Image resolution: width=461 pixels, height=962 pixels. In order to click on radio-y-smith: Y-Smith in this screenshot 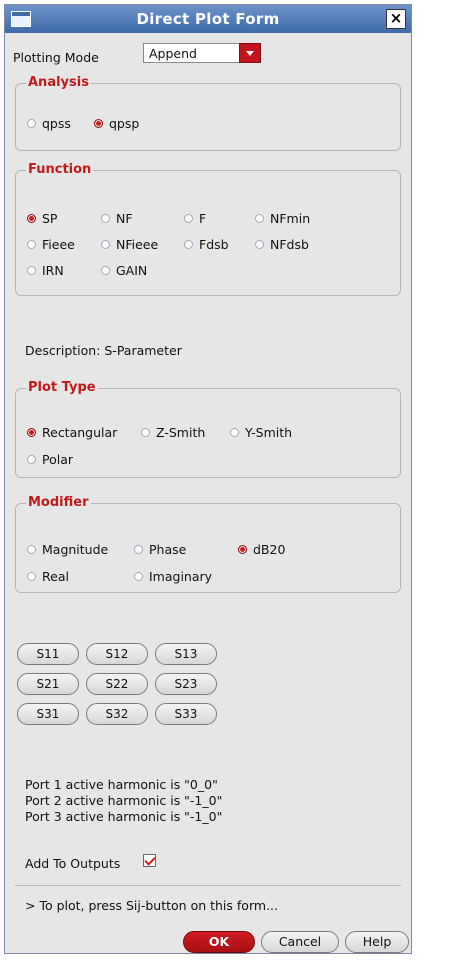, I will do `click(261, 432)`.